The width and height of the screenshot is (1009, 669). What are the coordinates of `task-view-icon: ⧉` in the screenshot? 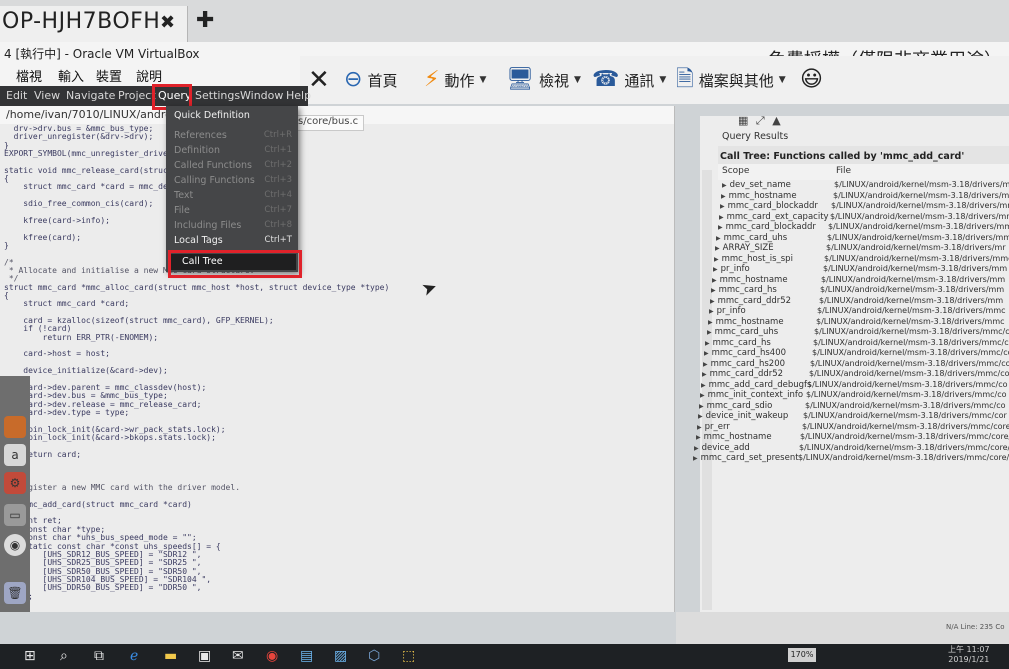 It's located at (99, 656).